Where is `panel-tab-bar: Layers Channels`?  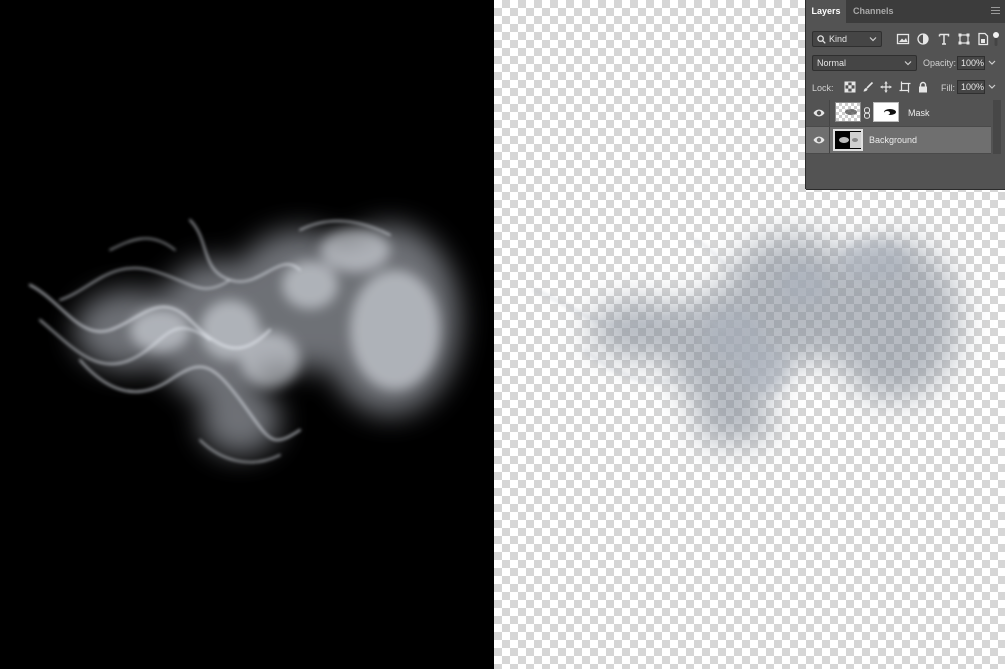 panel-tab-bar: Layers Channels is located at coordinates (905, 11).